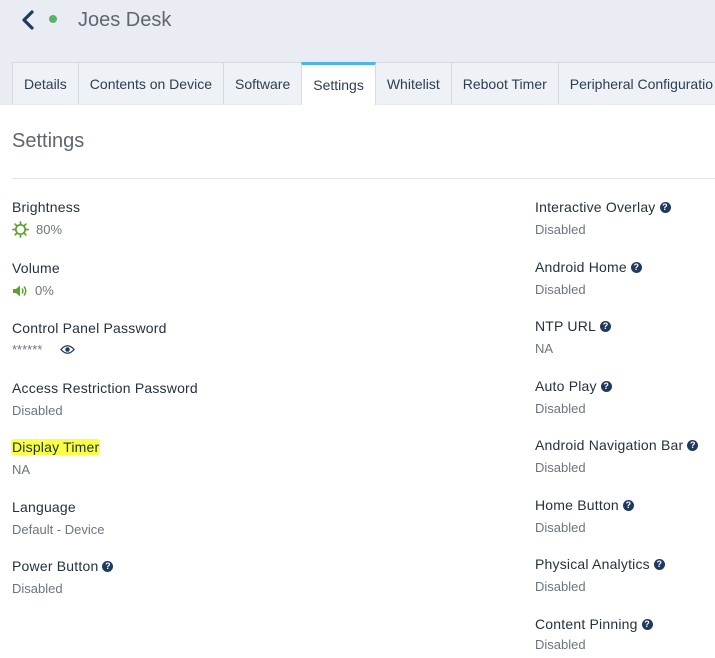 The image size is (715, 658). What do you see at coordinates (37, 588) in the screenshot?
I see `power-button-value: Disabled` at bounding box center [37, 588].